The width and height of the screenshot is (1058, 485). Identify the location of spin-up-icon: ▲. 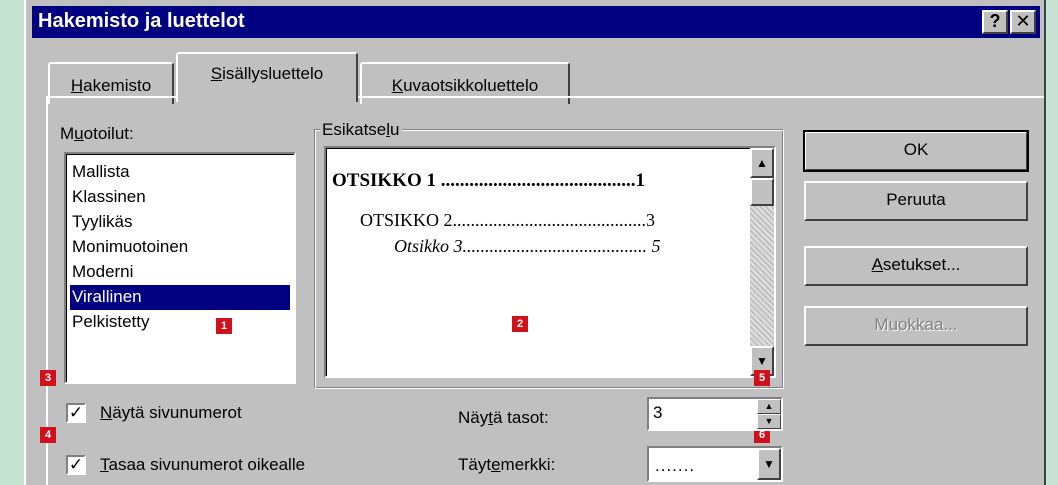
(769, 406).